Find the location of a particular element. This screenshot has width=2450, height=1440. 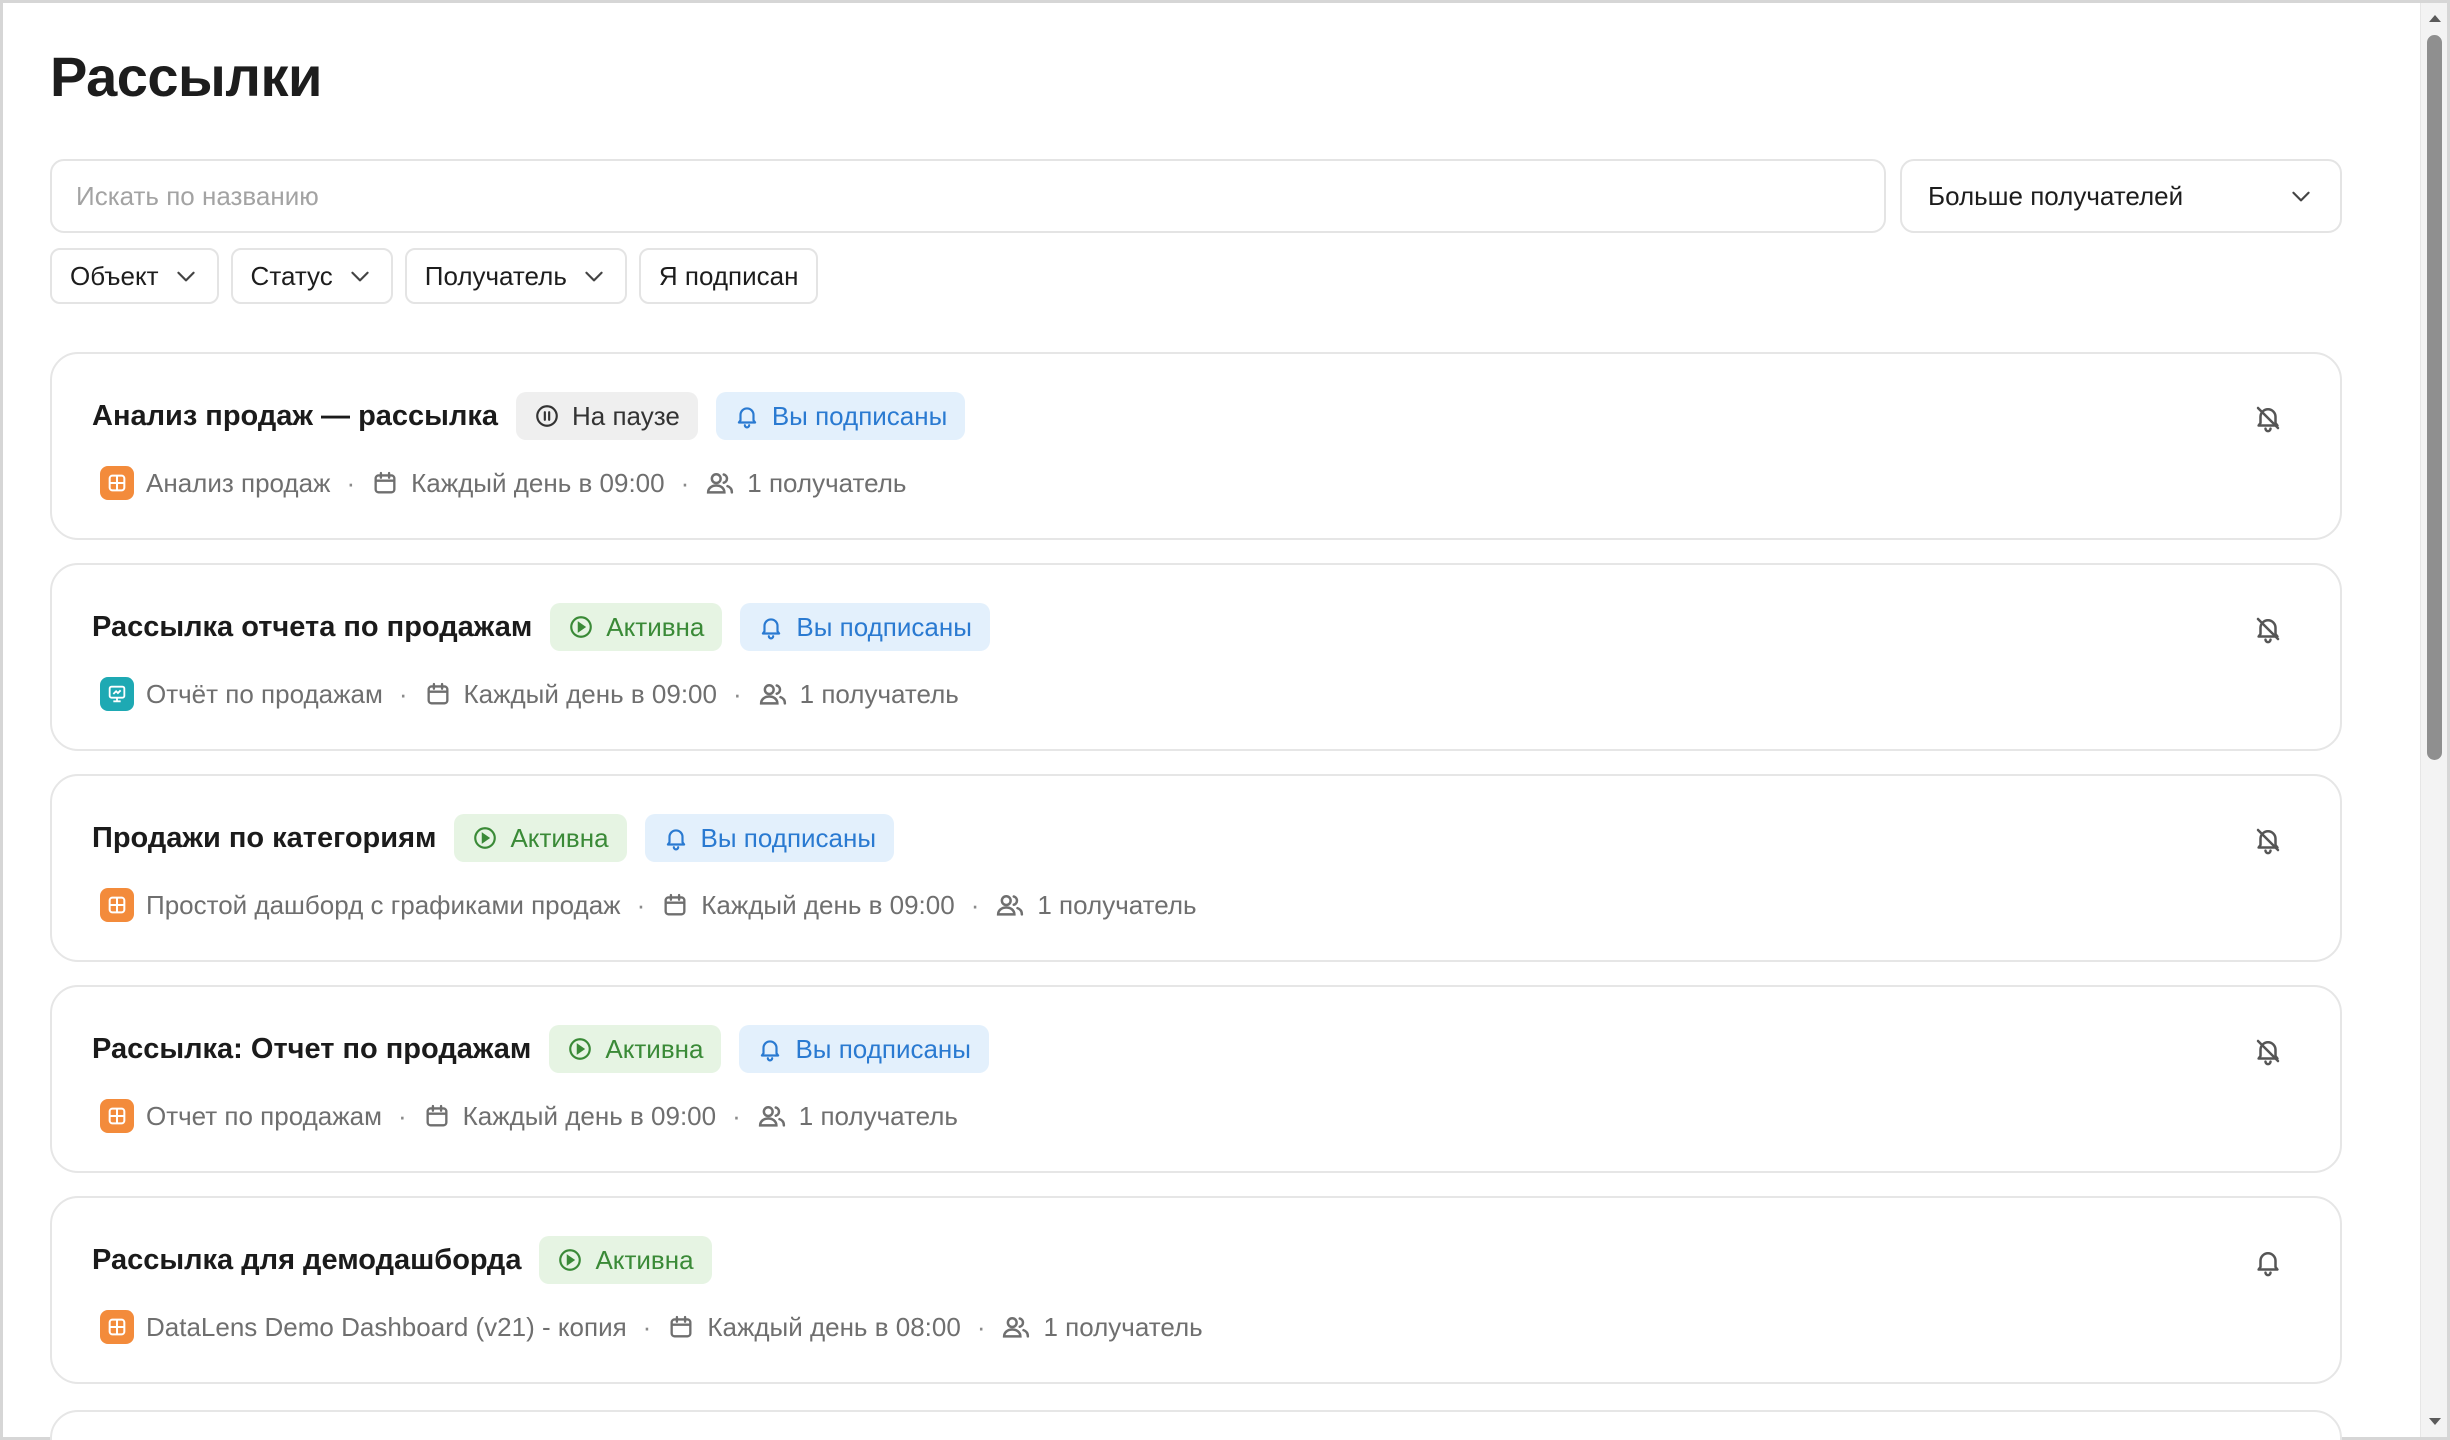

sort-select: Больше получателей is located at coordinates (2121, 196).